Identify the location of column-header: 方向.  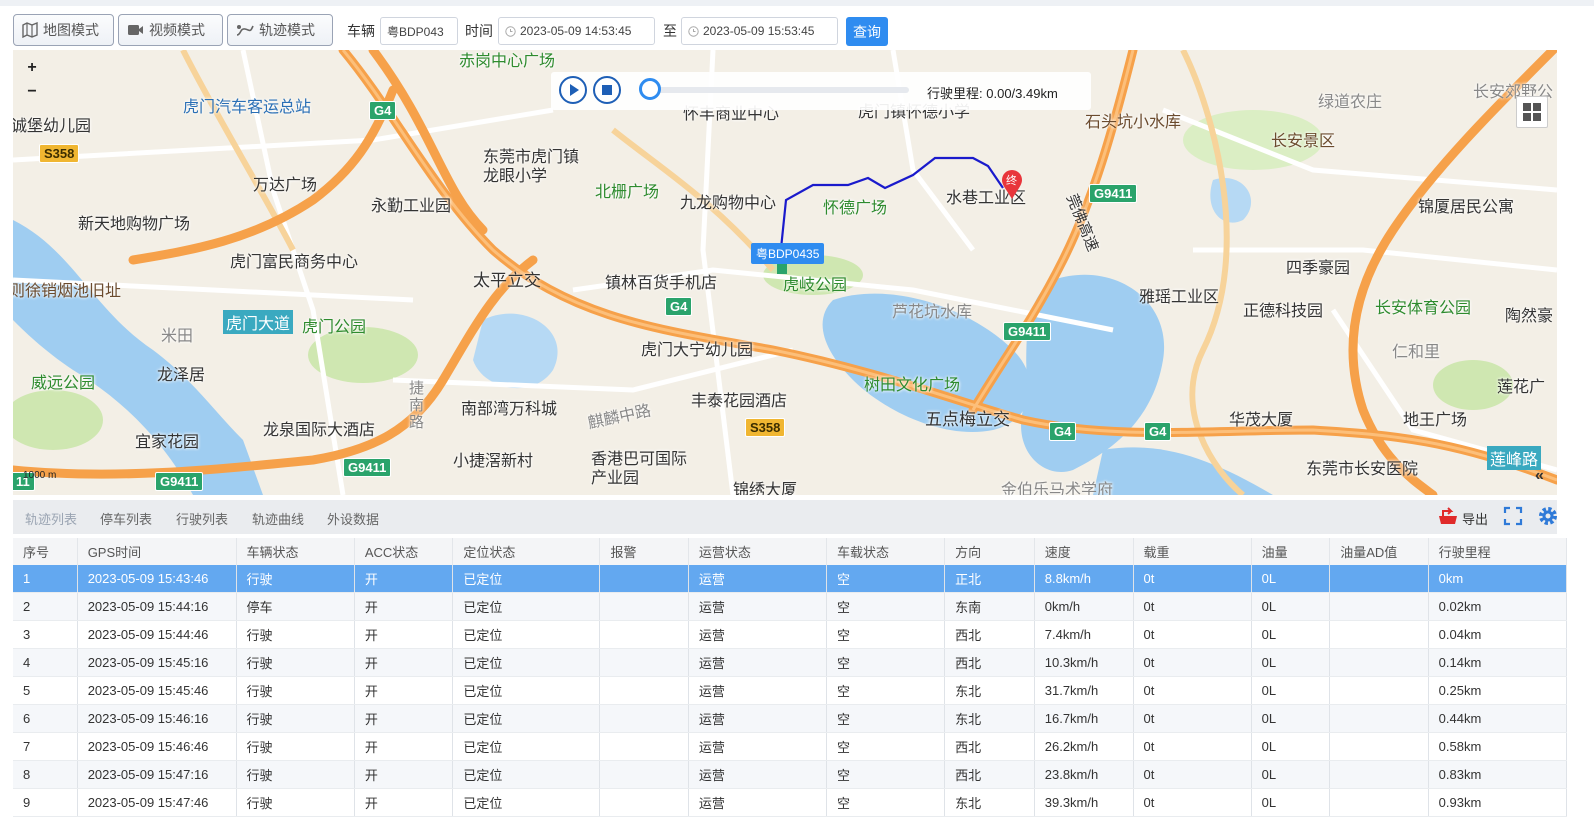
(989, 551).